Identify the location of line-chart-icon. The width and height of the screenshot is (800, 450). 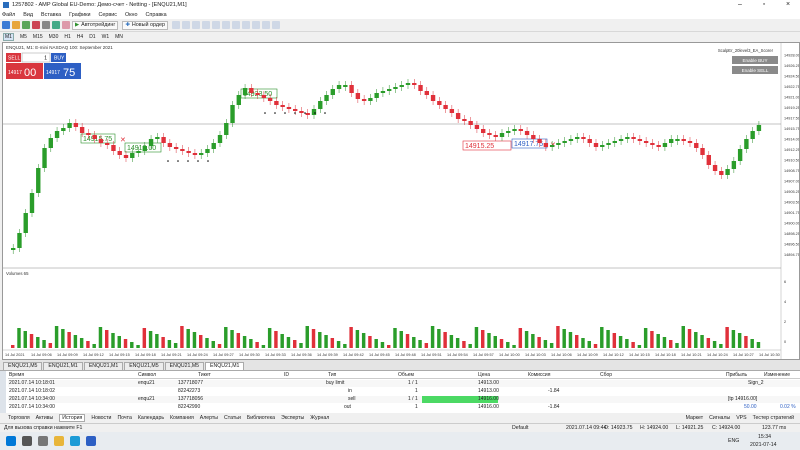
(196, 25).